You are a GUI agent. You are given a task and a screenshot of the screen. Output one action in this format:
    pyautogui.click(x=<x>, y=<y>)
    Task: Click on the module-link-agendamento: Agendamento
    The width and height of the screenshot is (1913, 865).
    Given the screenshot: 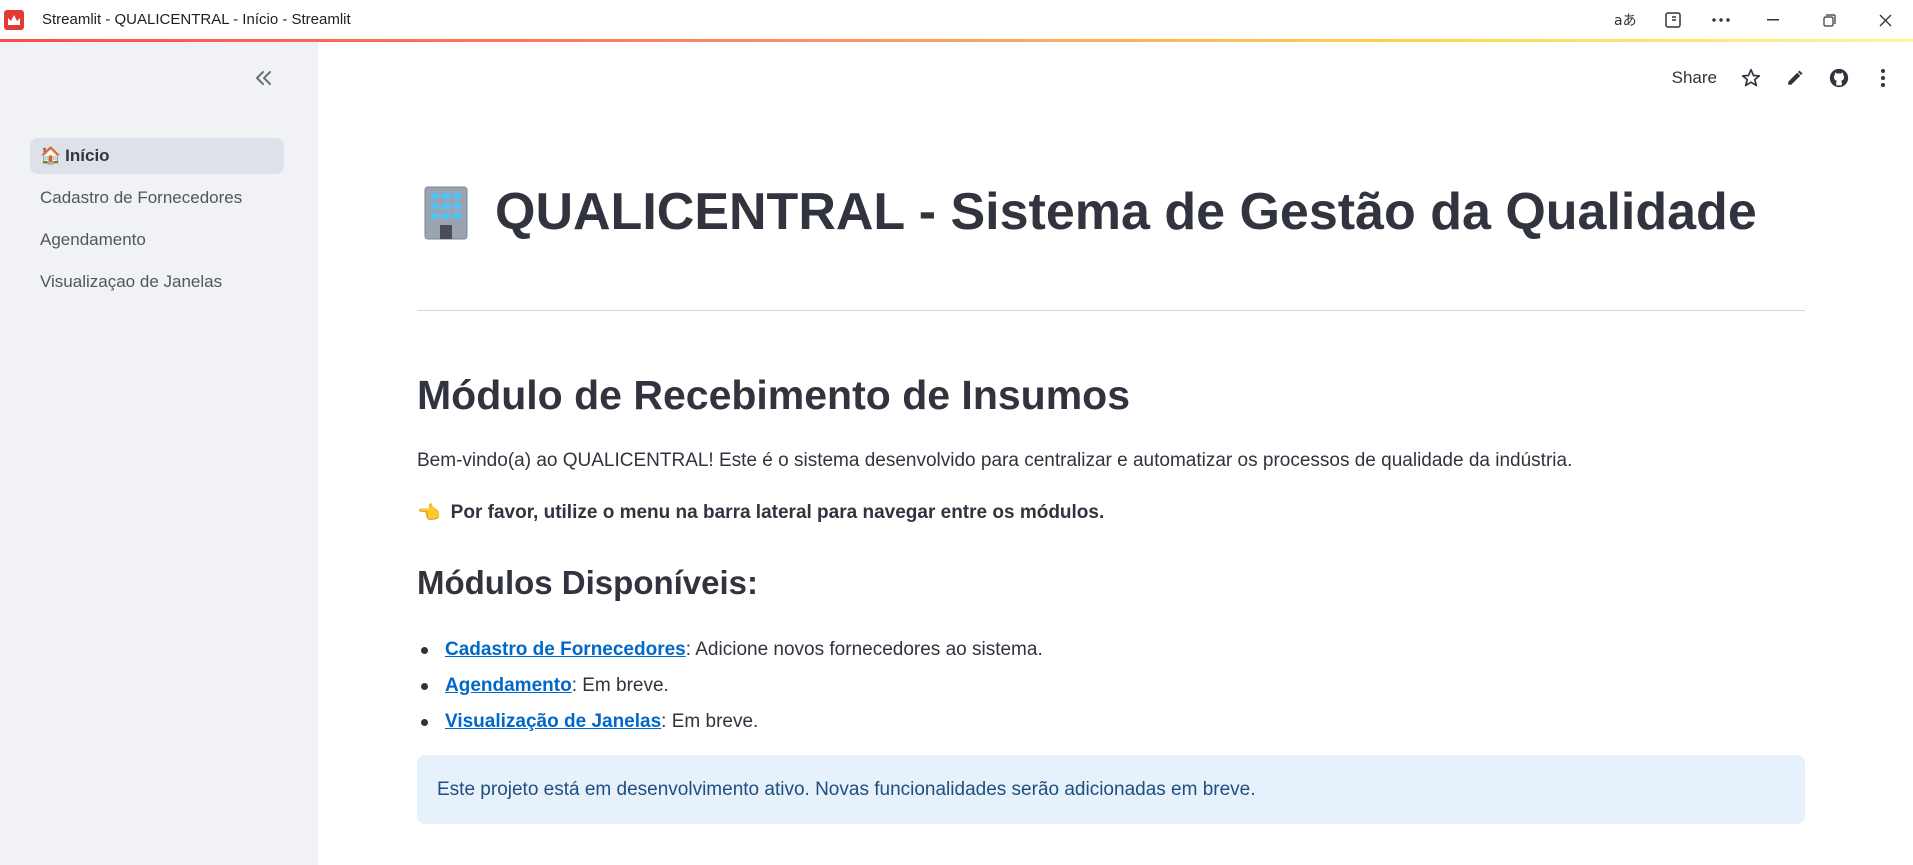 What is the action you would take?
    pyautogui.click(x=508, y=685)
    